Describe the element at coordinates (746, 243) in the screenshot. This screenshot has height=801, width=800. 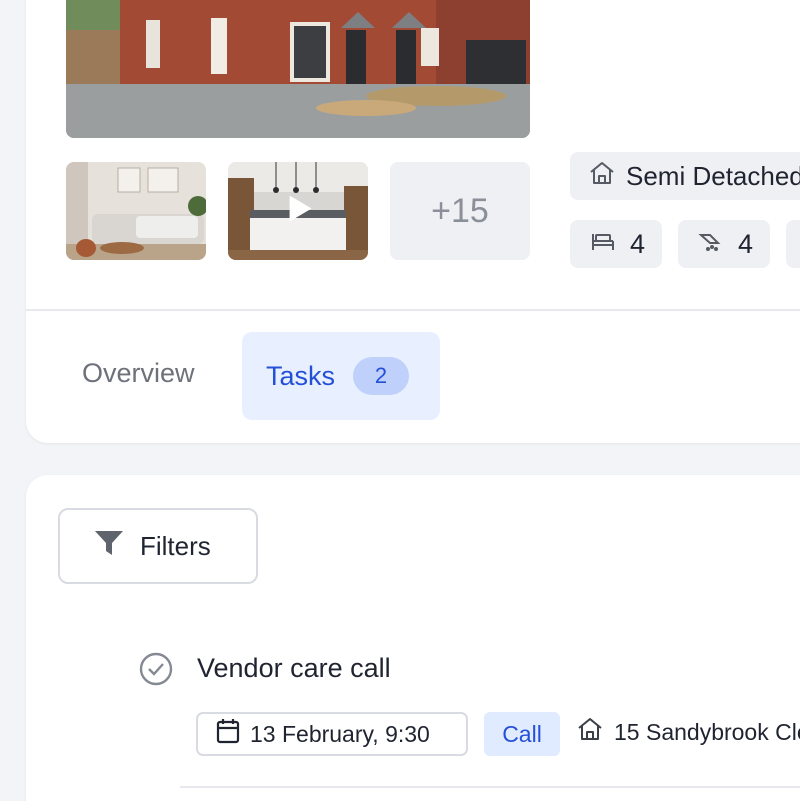
I see `bathrooms-count: 4` at that location.